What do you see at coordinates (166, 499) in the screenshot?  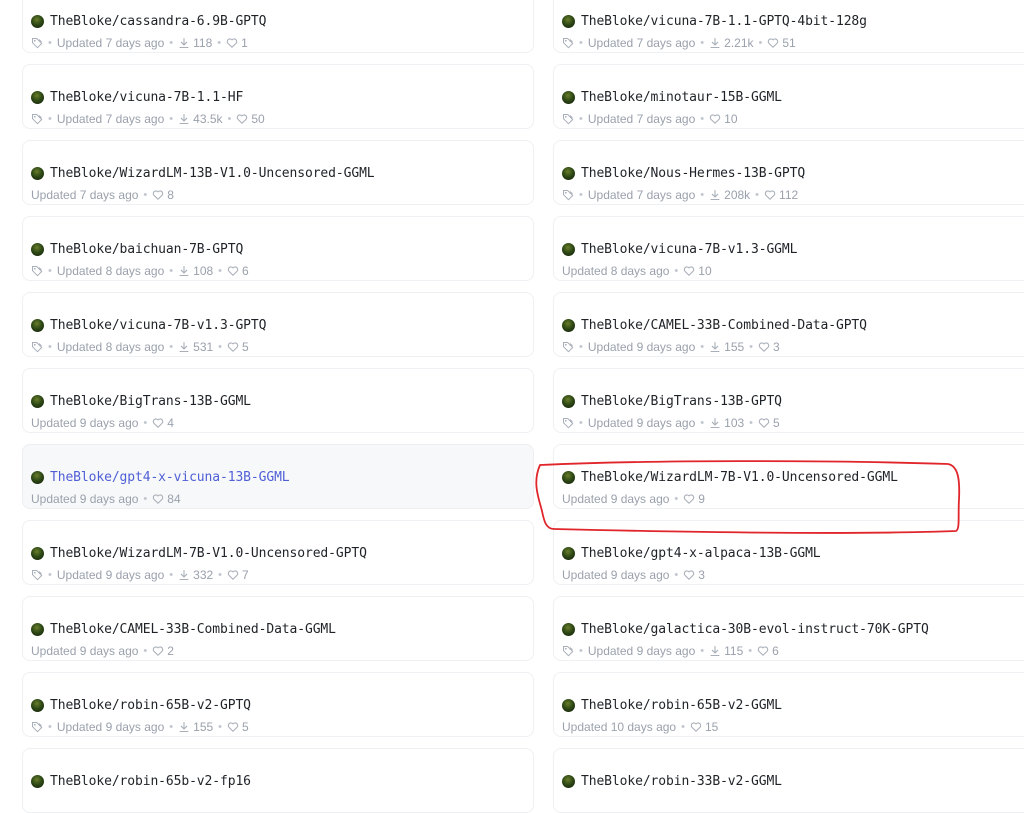 I see `likes-stat: 84` at bounding box center [166, 499].